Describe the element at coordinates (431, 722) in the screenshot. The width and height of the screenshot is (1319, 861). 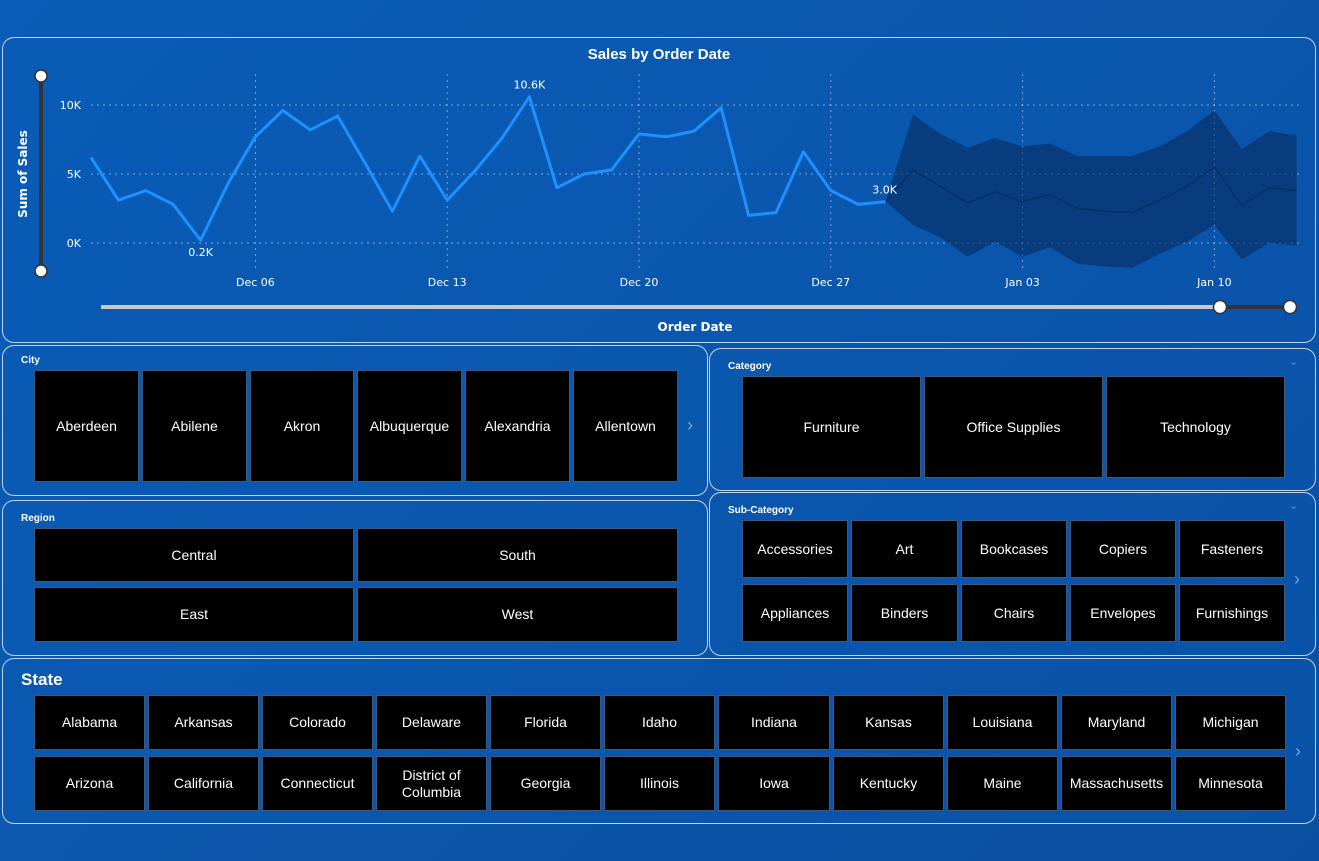
I see `state-tile: Delaware` at that location.